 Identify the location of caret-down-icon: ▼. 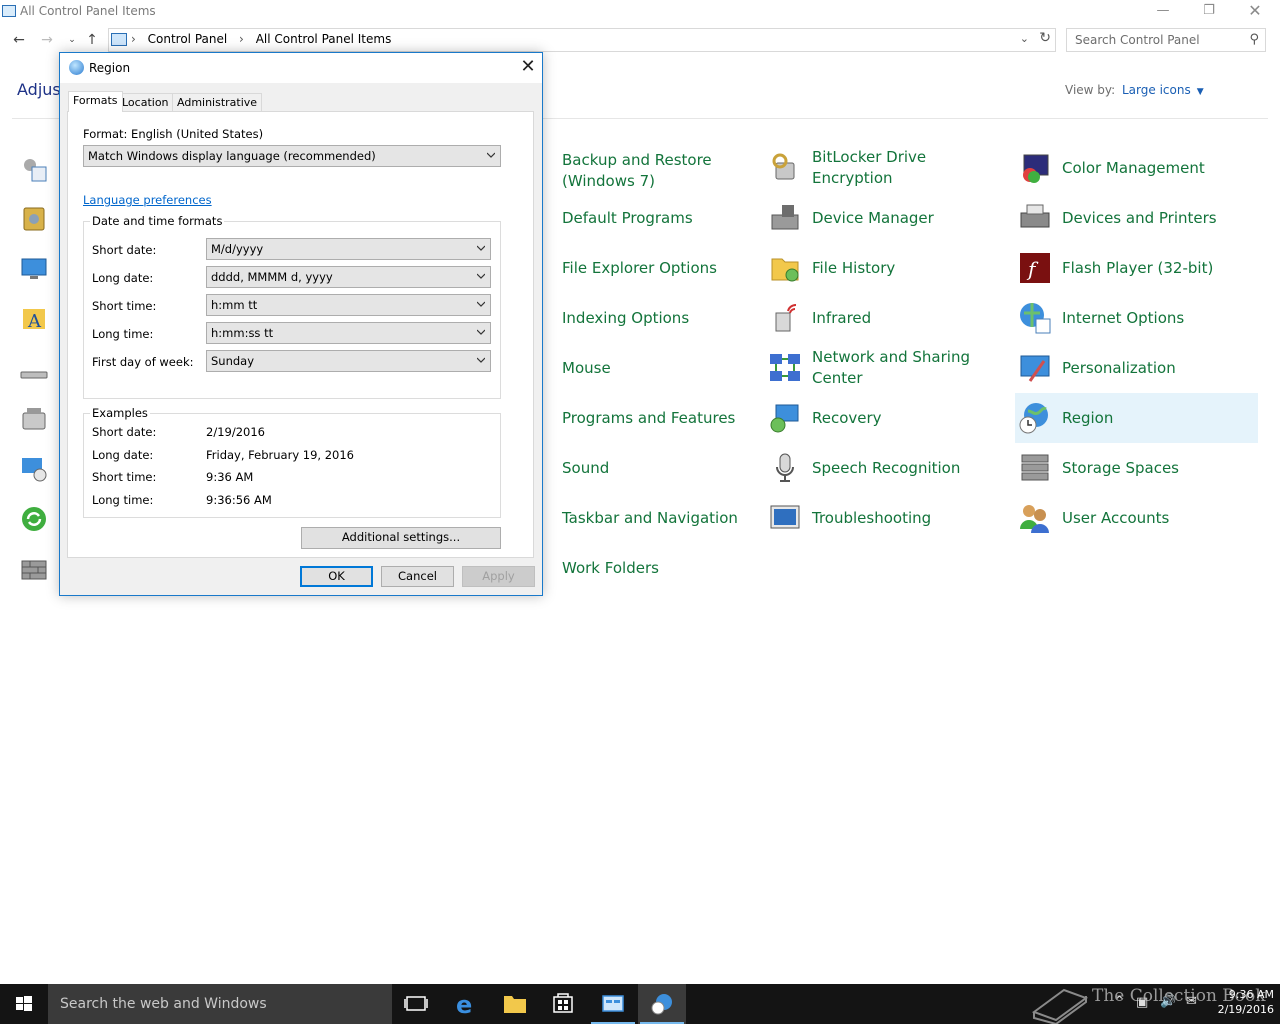
(1200, 92).